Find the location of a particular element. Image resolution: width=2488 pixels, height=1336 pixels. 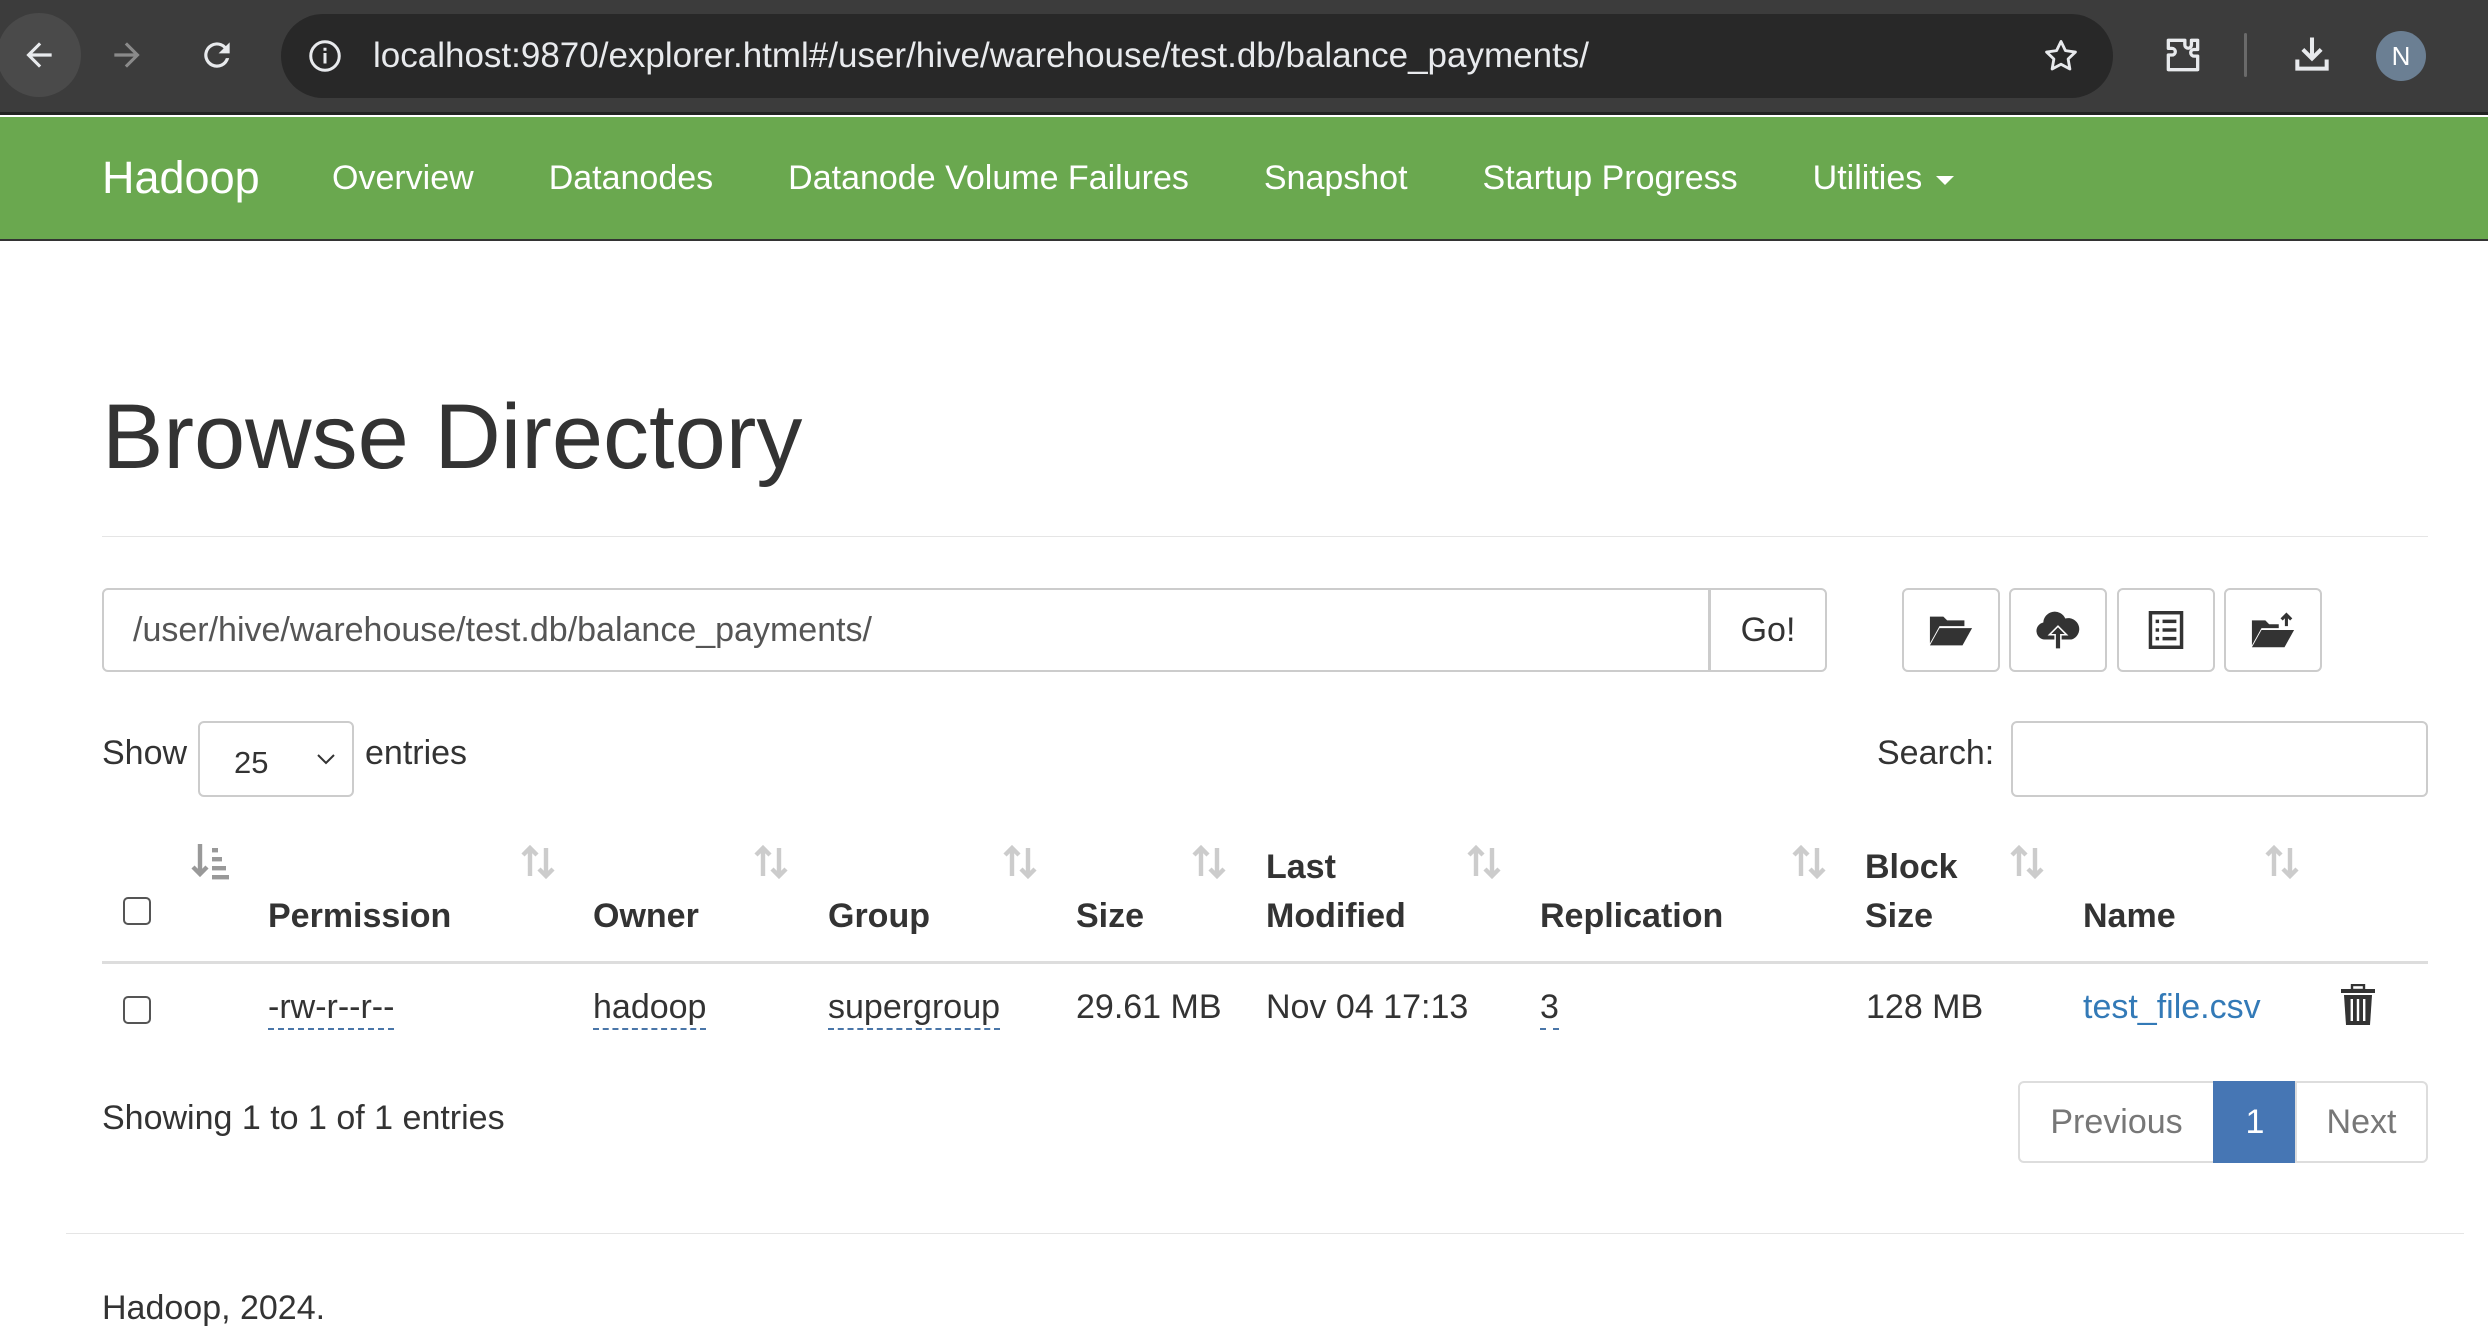

download-icon is located at coordinates (2312, 54).